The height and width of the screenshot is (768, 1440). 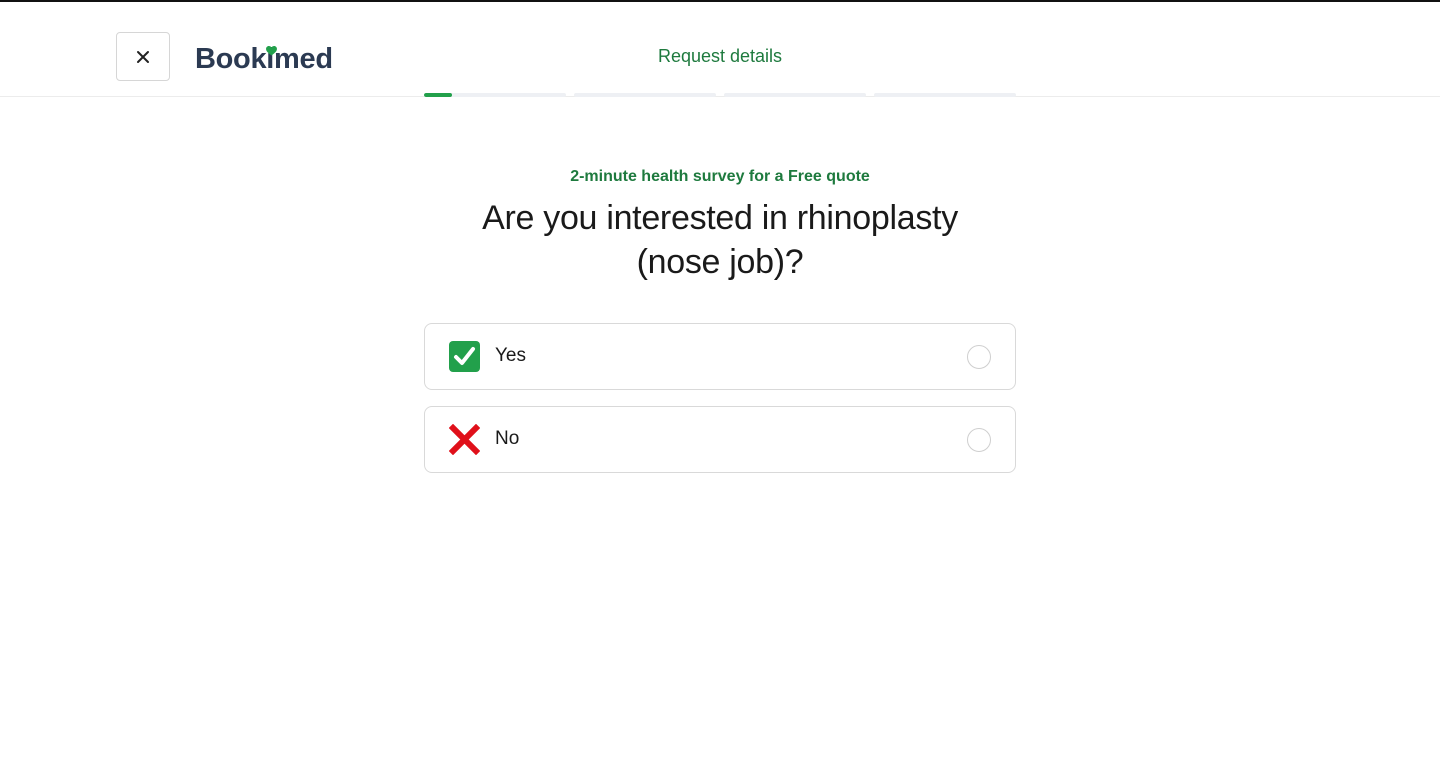 I want to click on progress-step-fill, so click(x=438, y=95).